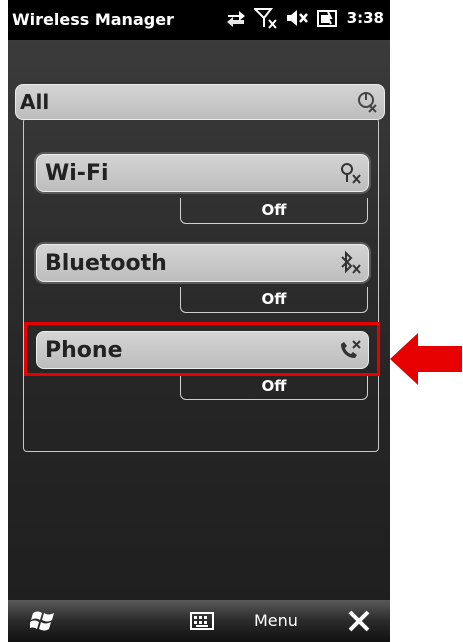  Describe the element at coordinates (297, 18) in the screenshot. I see `speaker-muted-icon` at that location.